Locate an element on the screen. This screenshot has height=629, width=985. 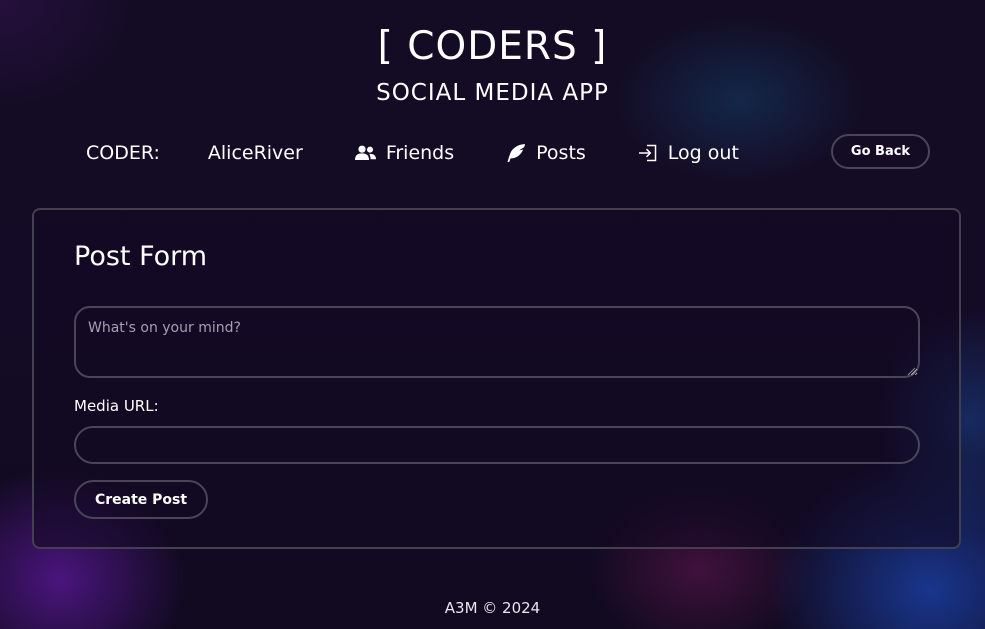
nav-link-label: Log out is located at coordinates (703, 153).